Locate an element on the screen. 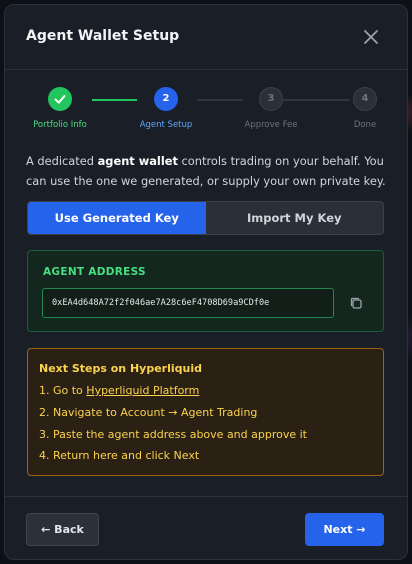  description-prefix: A dedicated is located at coordinates (62, 161).